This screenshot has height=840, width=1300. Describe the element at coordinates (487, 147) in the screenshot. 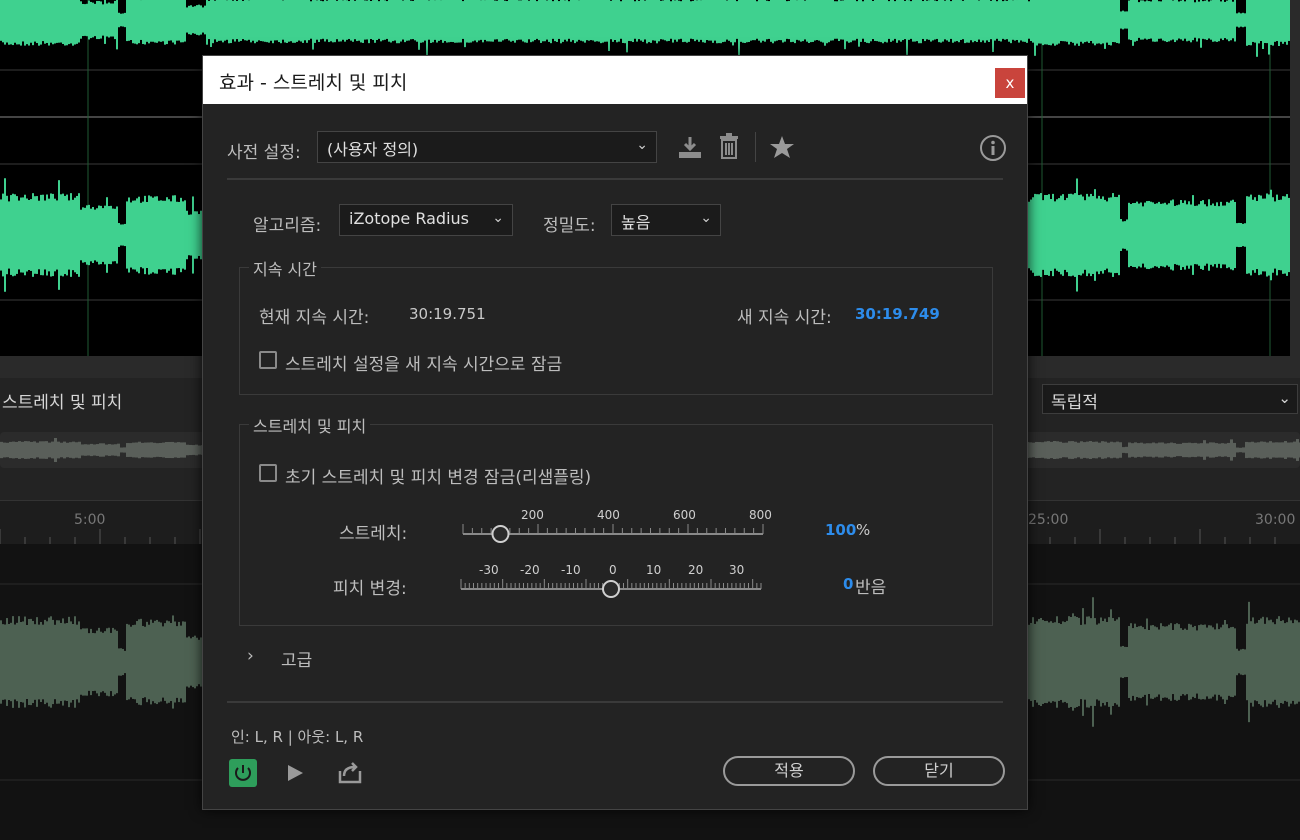

I see `preset-select: (사용자 정의) ⌄` at that location.